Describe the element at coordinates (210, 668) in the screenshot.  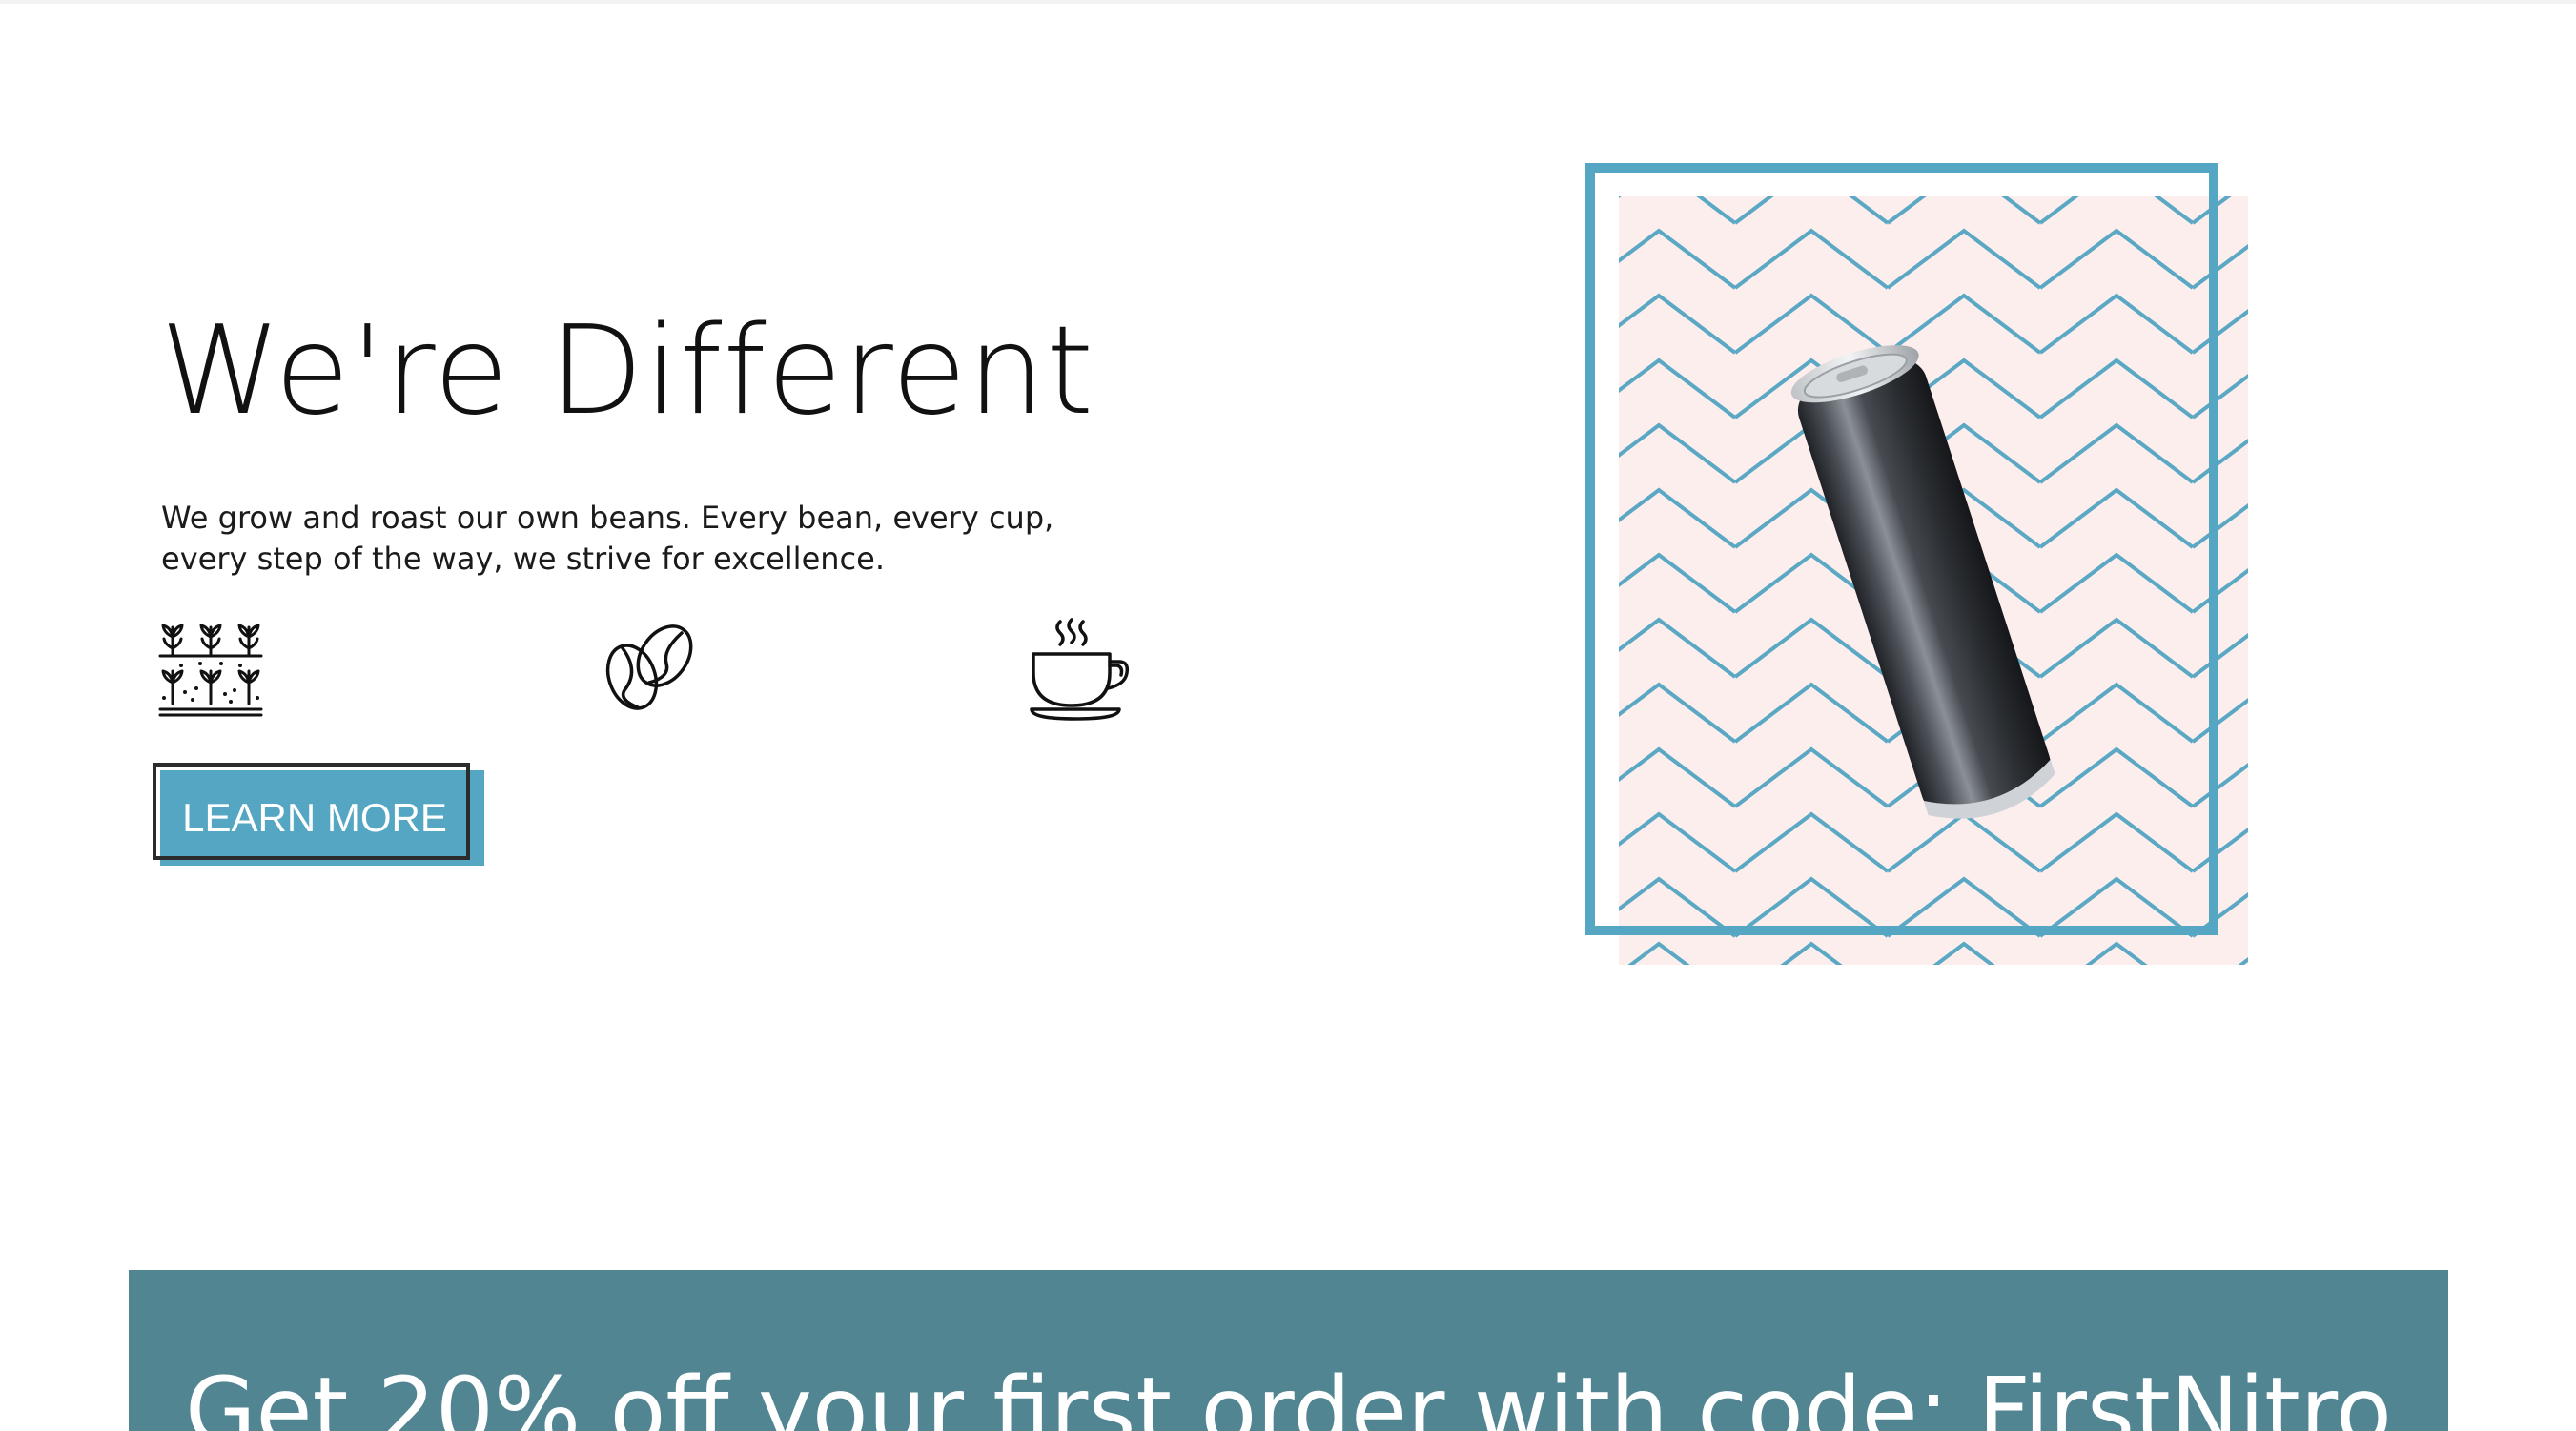
I see `farm-field-icon` at that location.